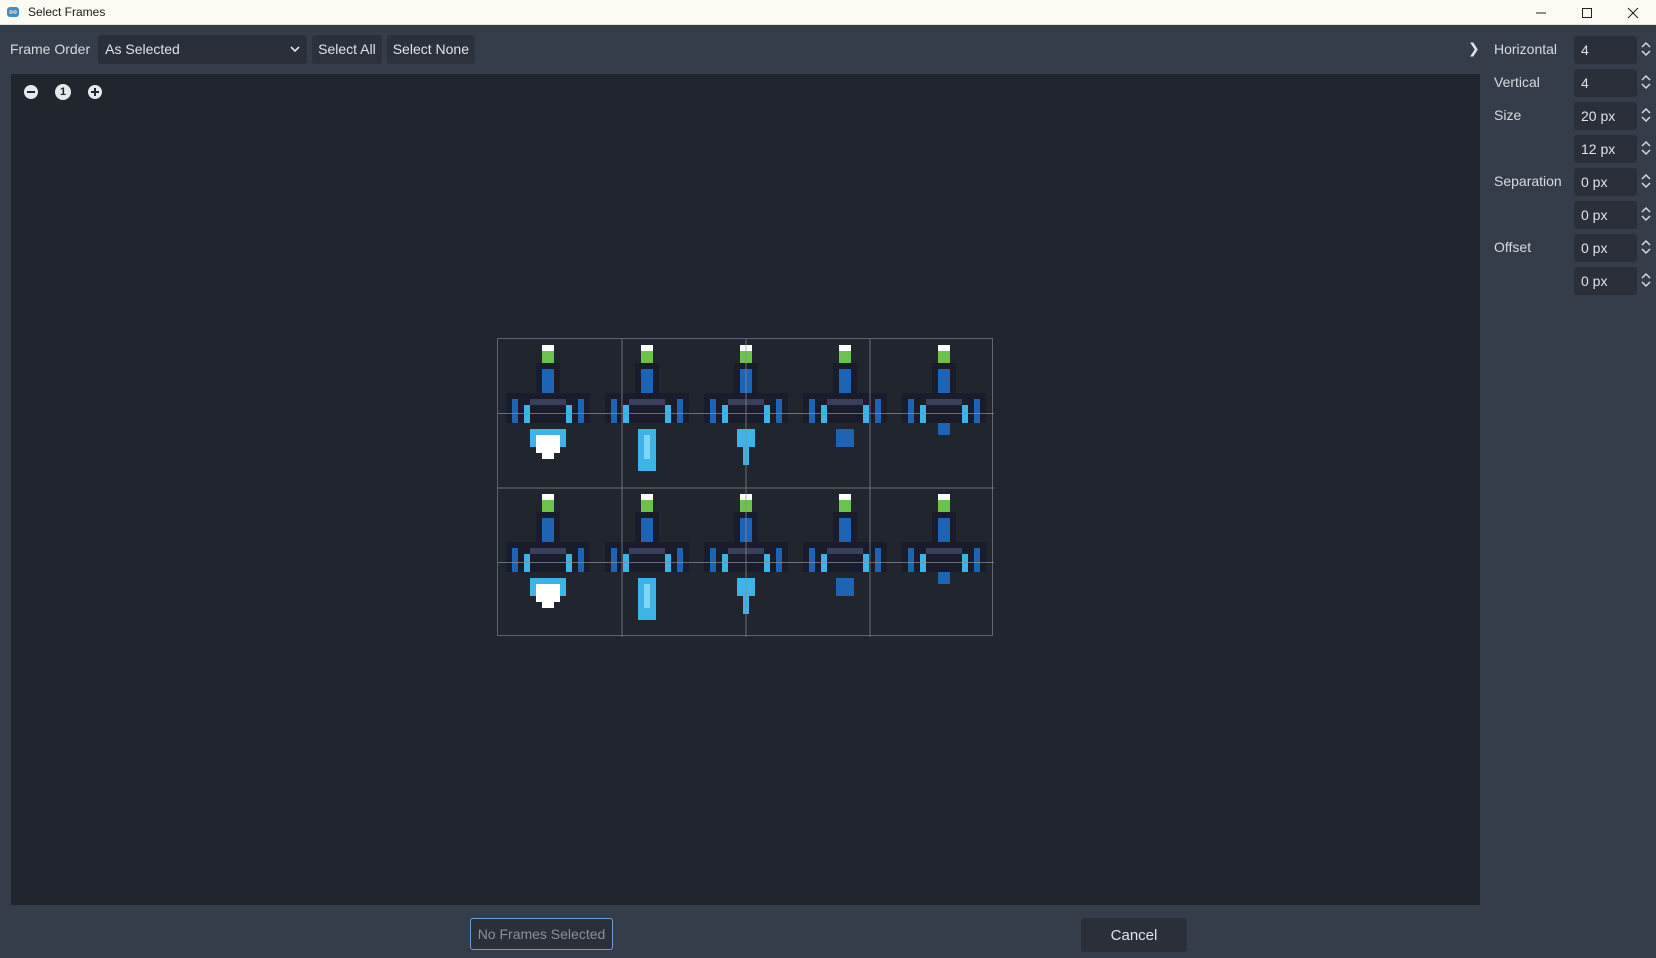 The width and height of the screenshot is (1656, 958). What do you see at coordinates (430, 49) in the screenshot?
I see `select-none-button: Select None` at bounding box center [430, 49].